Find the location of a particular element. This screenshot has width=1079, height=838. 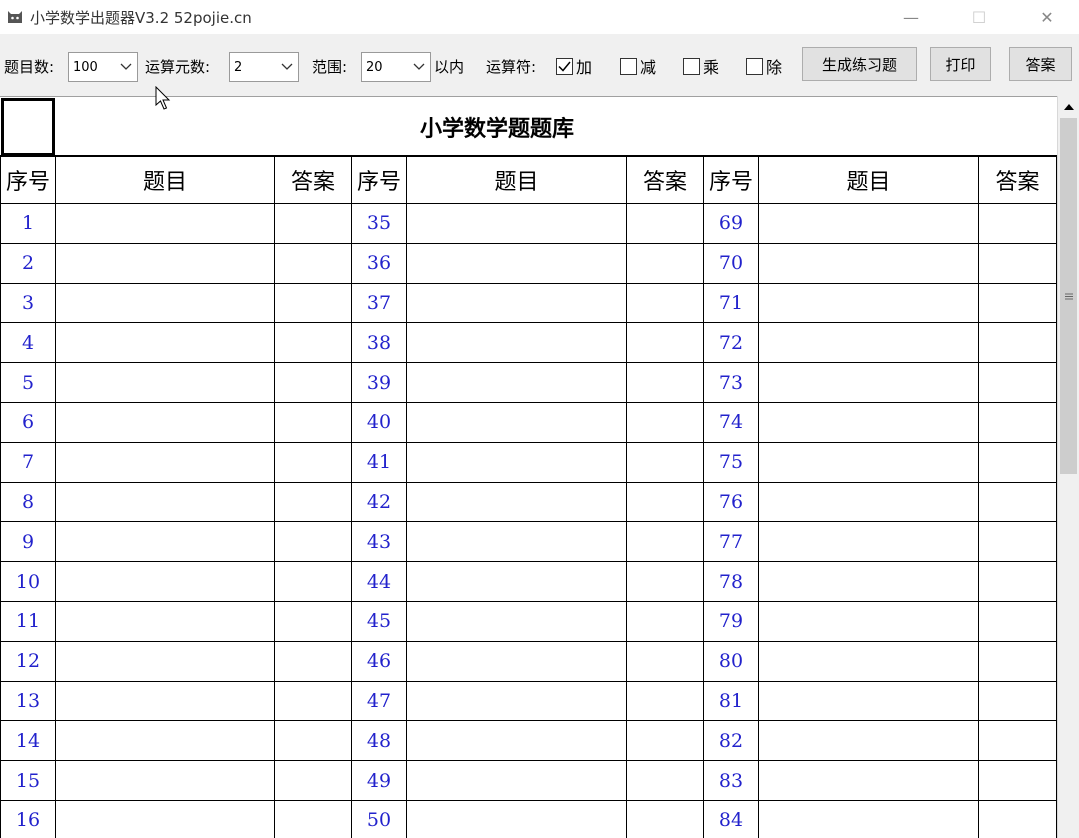

question-number: 48 is located at coordinates (379, 741).